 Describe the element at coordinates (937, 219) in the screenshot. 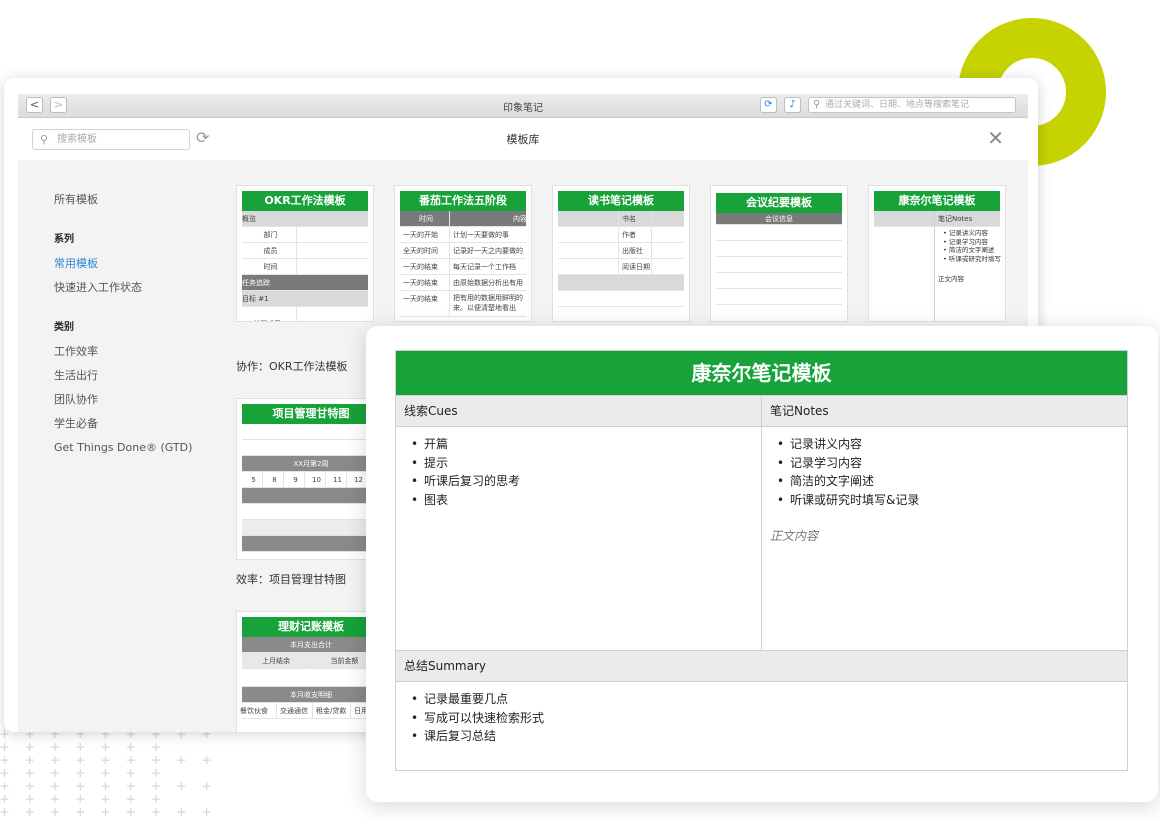

I see `mini-row: 笔记Notes` at that location.